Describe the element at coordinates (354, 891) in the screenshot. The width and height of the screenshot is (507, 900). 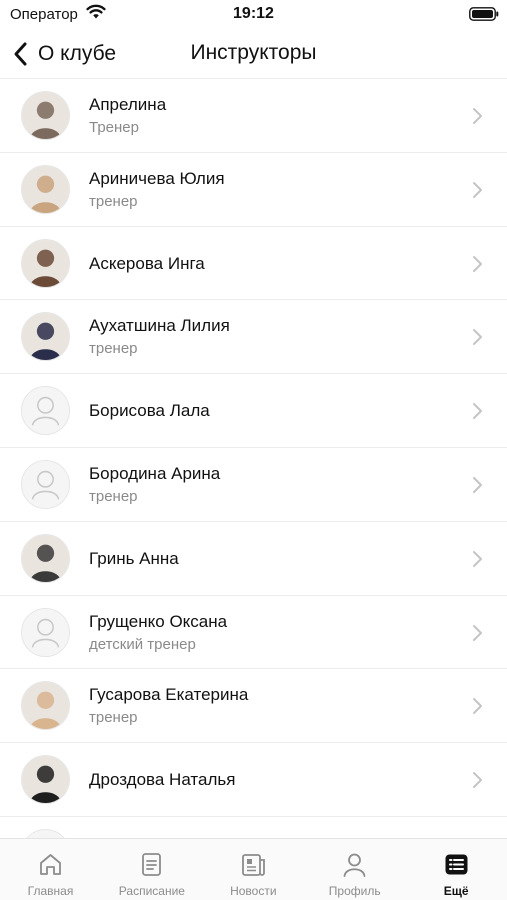
I see `tab-label: Профиль` at that location.